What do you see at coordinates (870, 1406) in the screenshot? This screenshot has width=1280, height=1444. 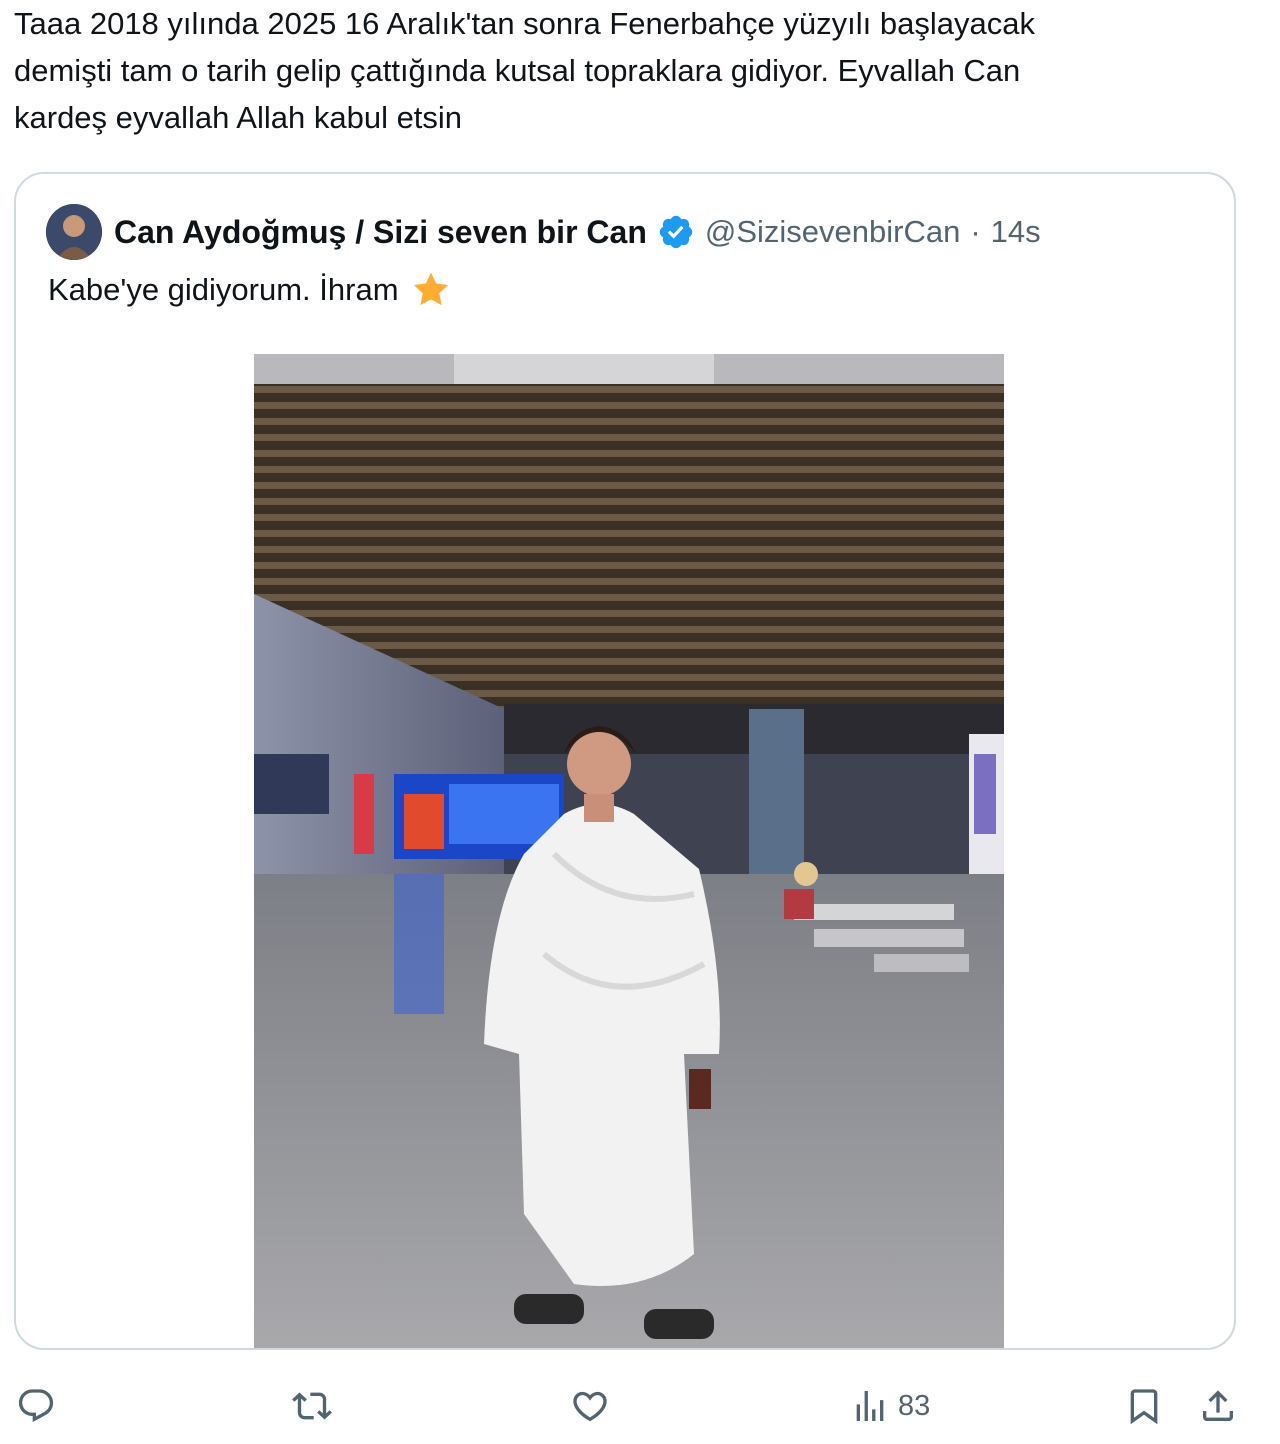 I see `views-icon` at bounding box center [870, 1406].